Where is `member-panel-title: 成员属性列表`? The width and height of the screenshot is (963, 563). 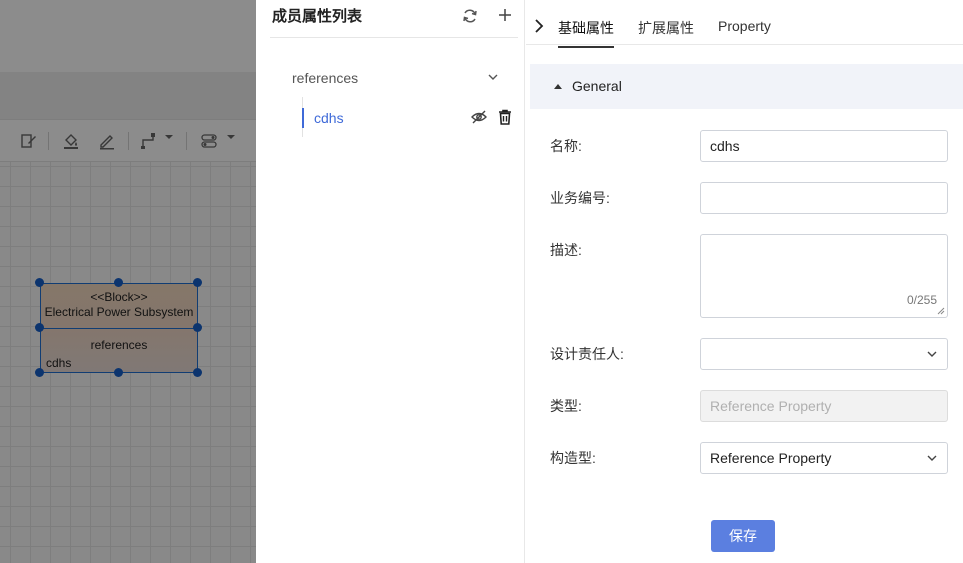 member-panel-title: 成员属性列表 is located at coordinates (317, 16).